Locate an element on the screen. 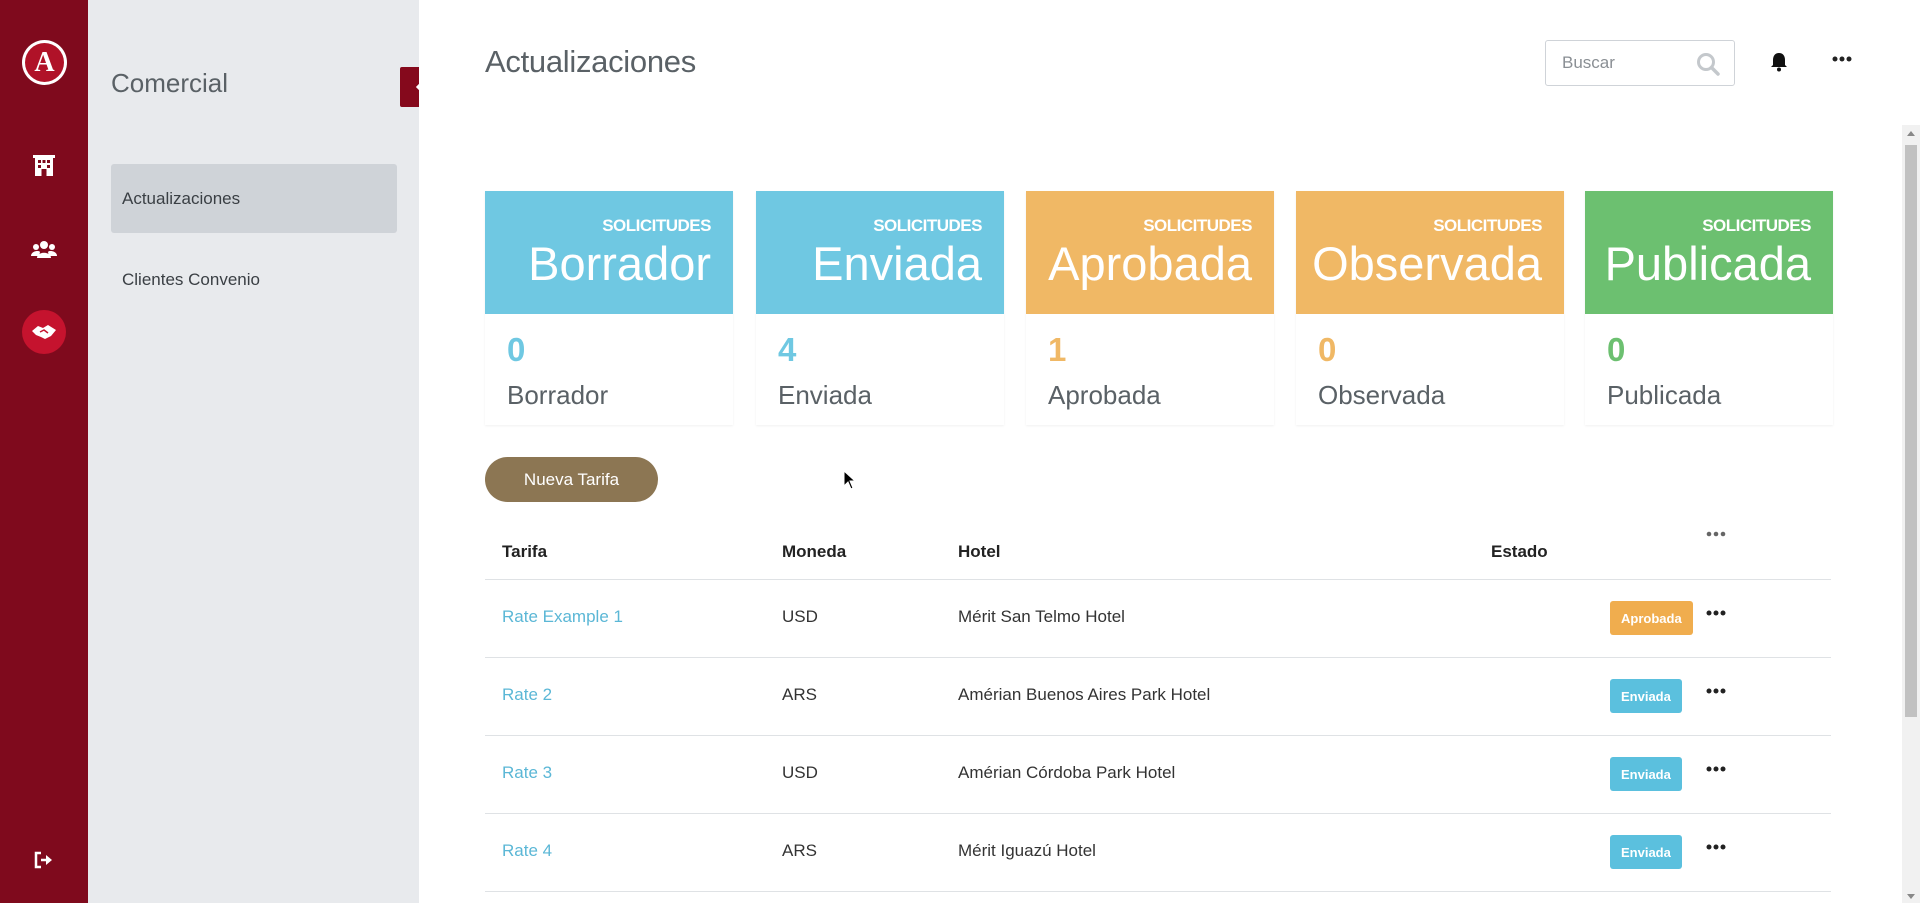 Image resolution: width=1920 pixels, height=903 pixels. more-options-icon is located at coordinates (1842, 59).